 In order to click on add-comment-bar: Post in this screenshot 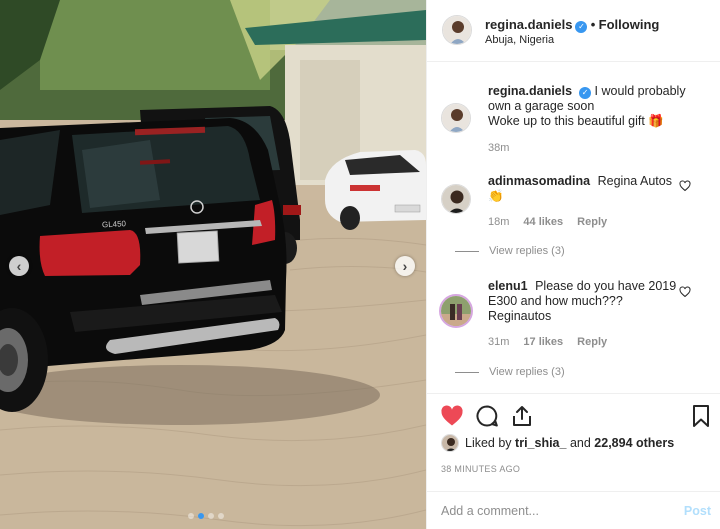, I will do `click(573, 510)`.